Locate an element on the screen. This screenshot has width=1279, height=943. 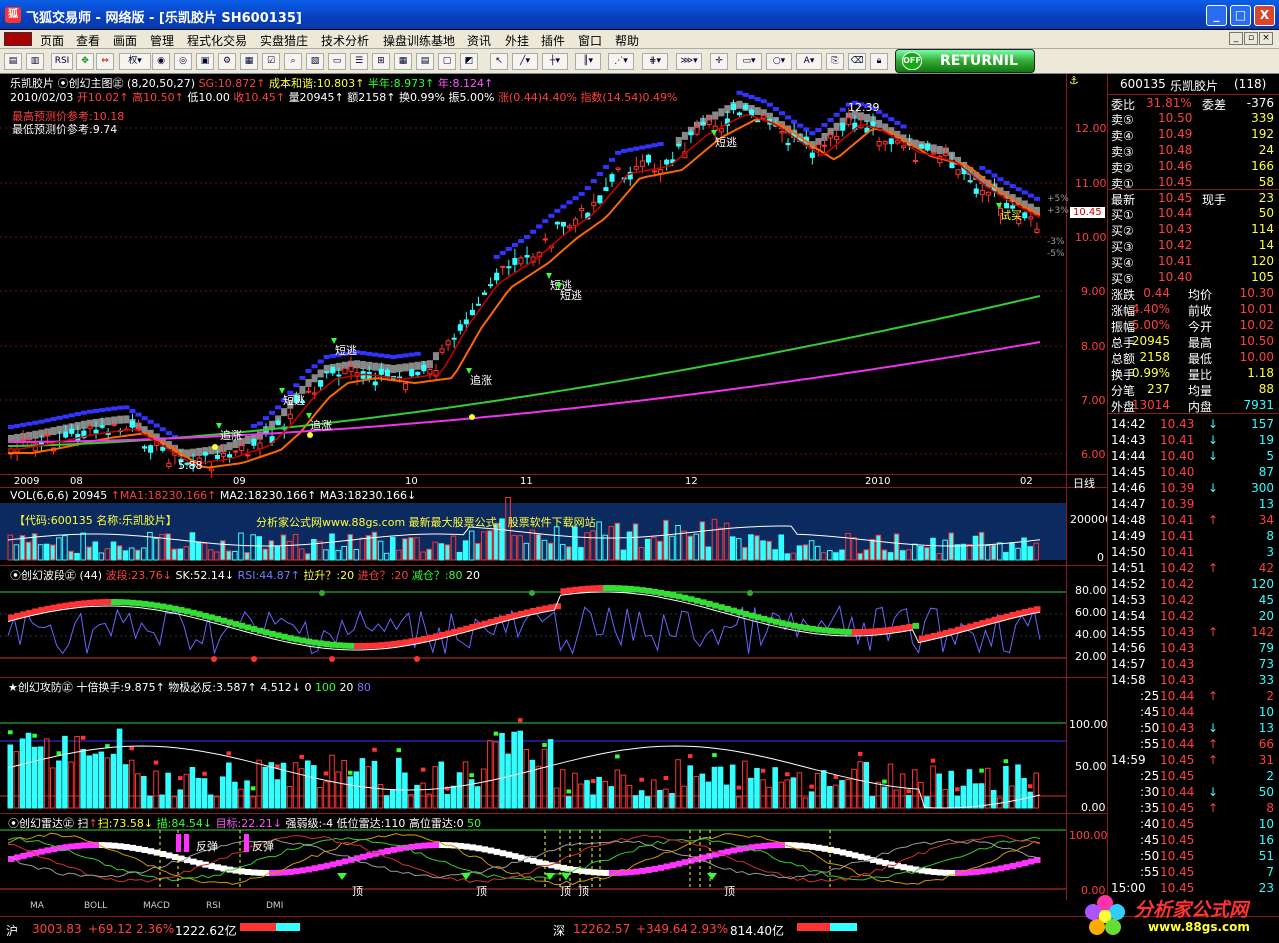
arrows-icon: ⇔ is located at coordinates (105, 61).